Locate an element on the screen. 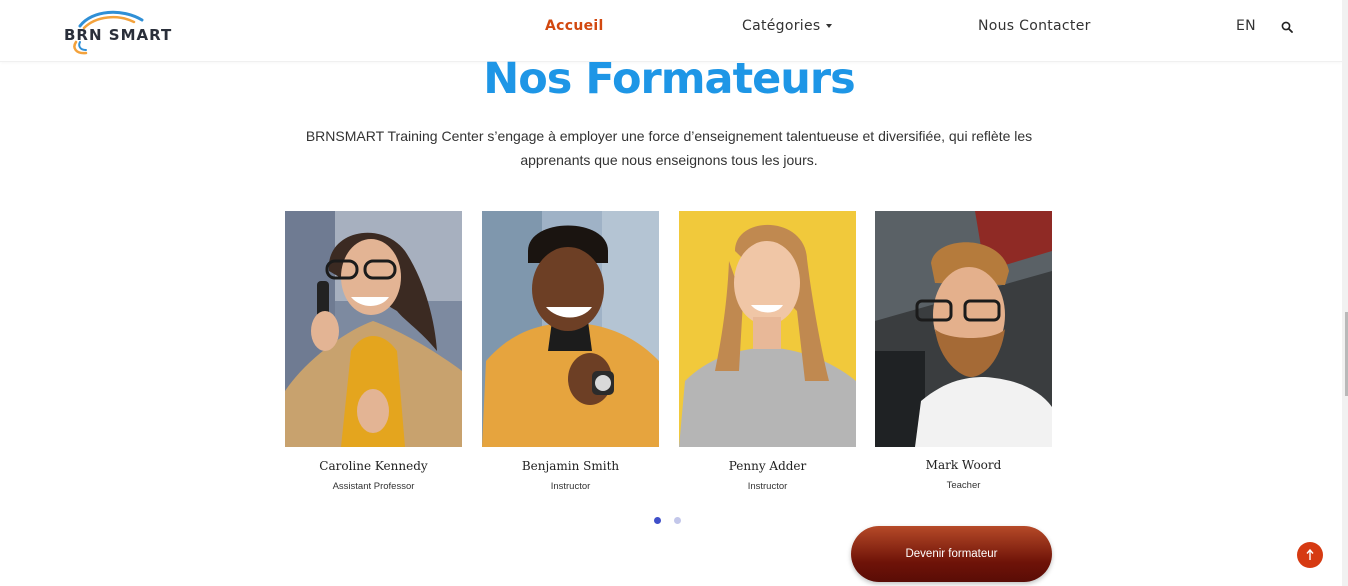 The height and width of the screenshot is (586, 1348). section-title: Nos Formateurs is located at coordinates (669, 79).